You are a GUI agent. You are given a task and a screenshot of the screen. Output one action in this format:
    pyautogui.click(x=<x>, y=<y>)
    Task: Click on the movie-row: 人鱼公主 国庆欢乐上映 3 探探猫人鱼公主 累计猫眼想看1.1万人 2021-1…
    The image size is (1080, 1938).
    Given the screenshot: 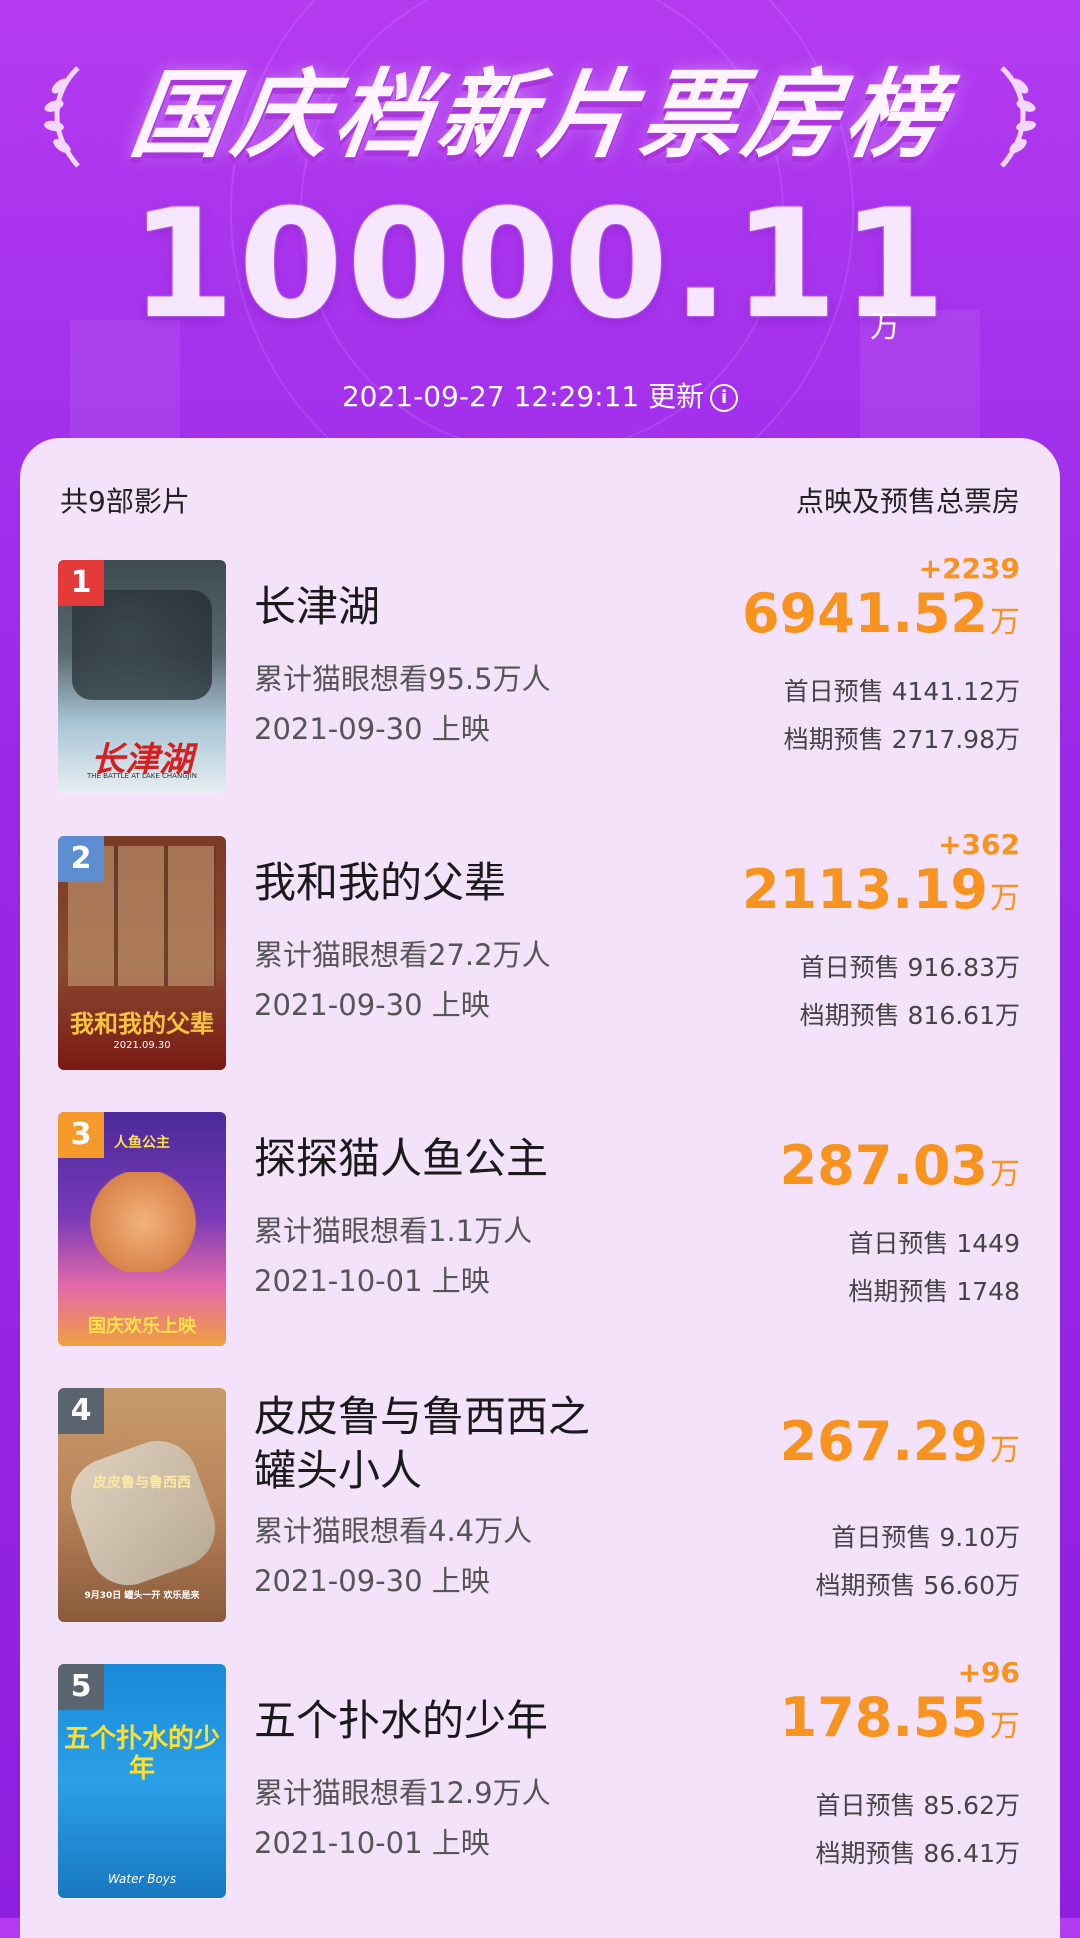 What is the action you would take?
    pyautogui.click(x=540, y=1232)
    